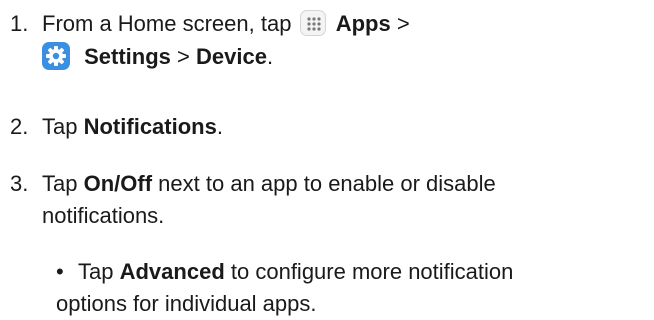 This screenshot has height=320, width=654. What do you see at coordinates (19, 23) in the screenshot?
I see `step-number: 1.` at bounding box center [19, 23].